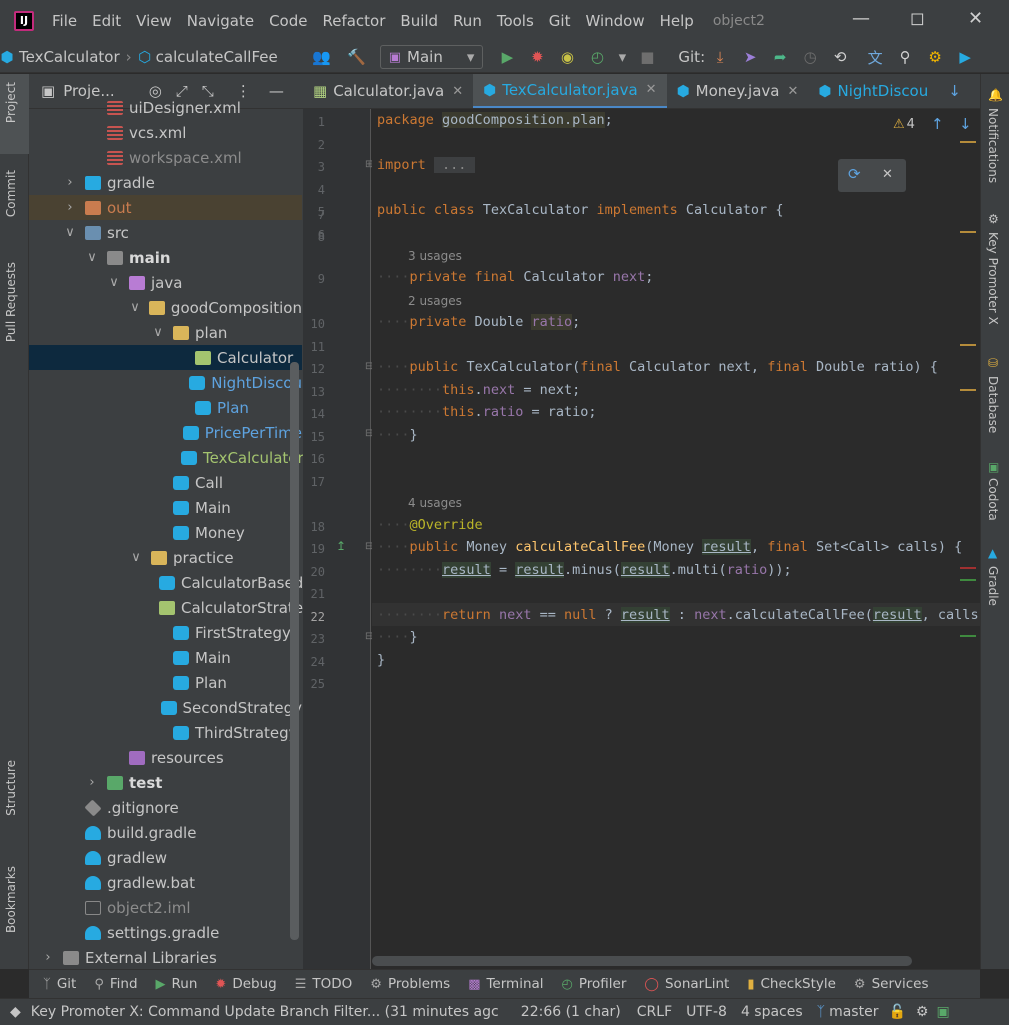 The height and width of the screenshot is (1025, 1009). What do you see at coordinates (245, 984) in the screenshot?
I see `tool-debug: ✹ Debug` at bounding box center [245, 984].